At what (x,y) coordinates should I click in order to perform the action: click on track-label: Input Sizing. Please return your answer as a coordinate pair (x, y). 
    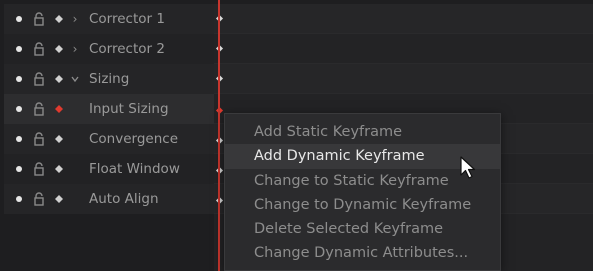
    Looking at the image, I should click on (129, 109).